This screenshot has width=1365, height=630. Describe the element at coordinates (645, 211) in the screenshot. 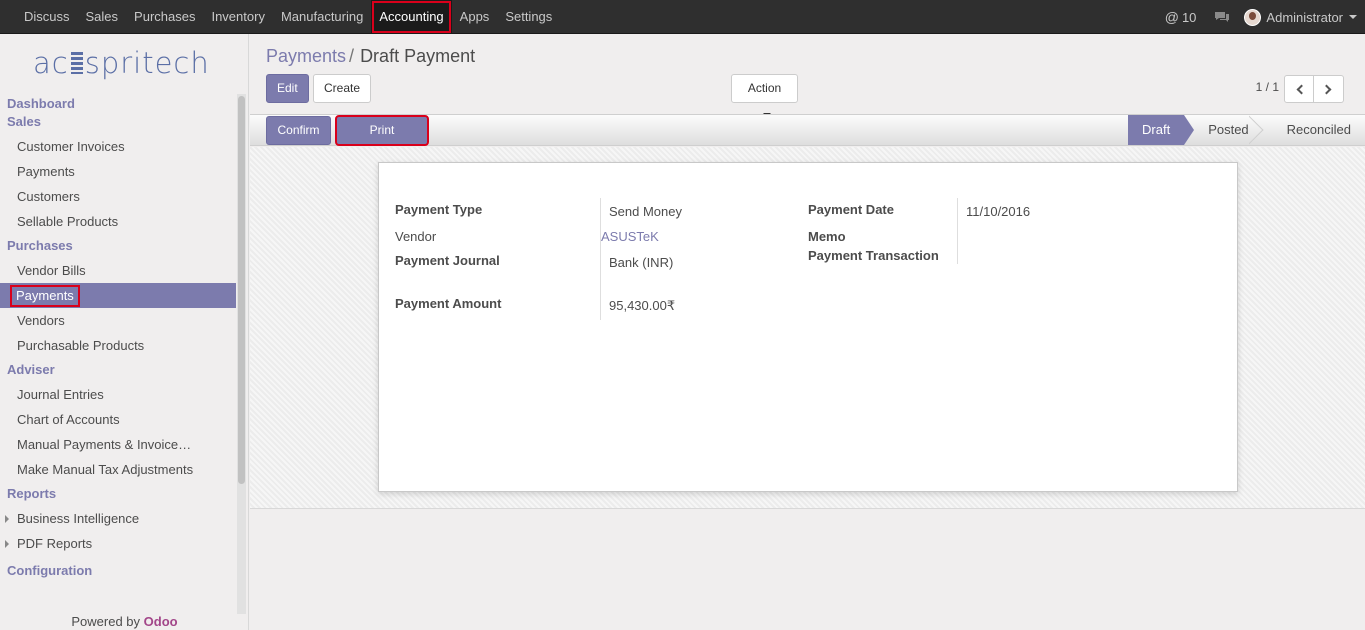

I see `payment-type-value: Send Money` at that location.